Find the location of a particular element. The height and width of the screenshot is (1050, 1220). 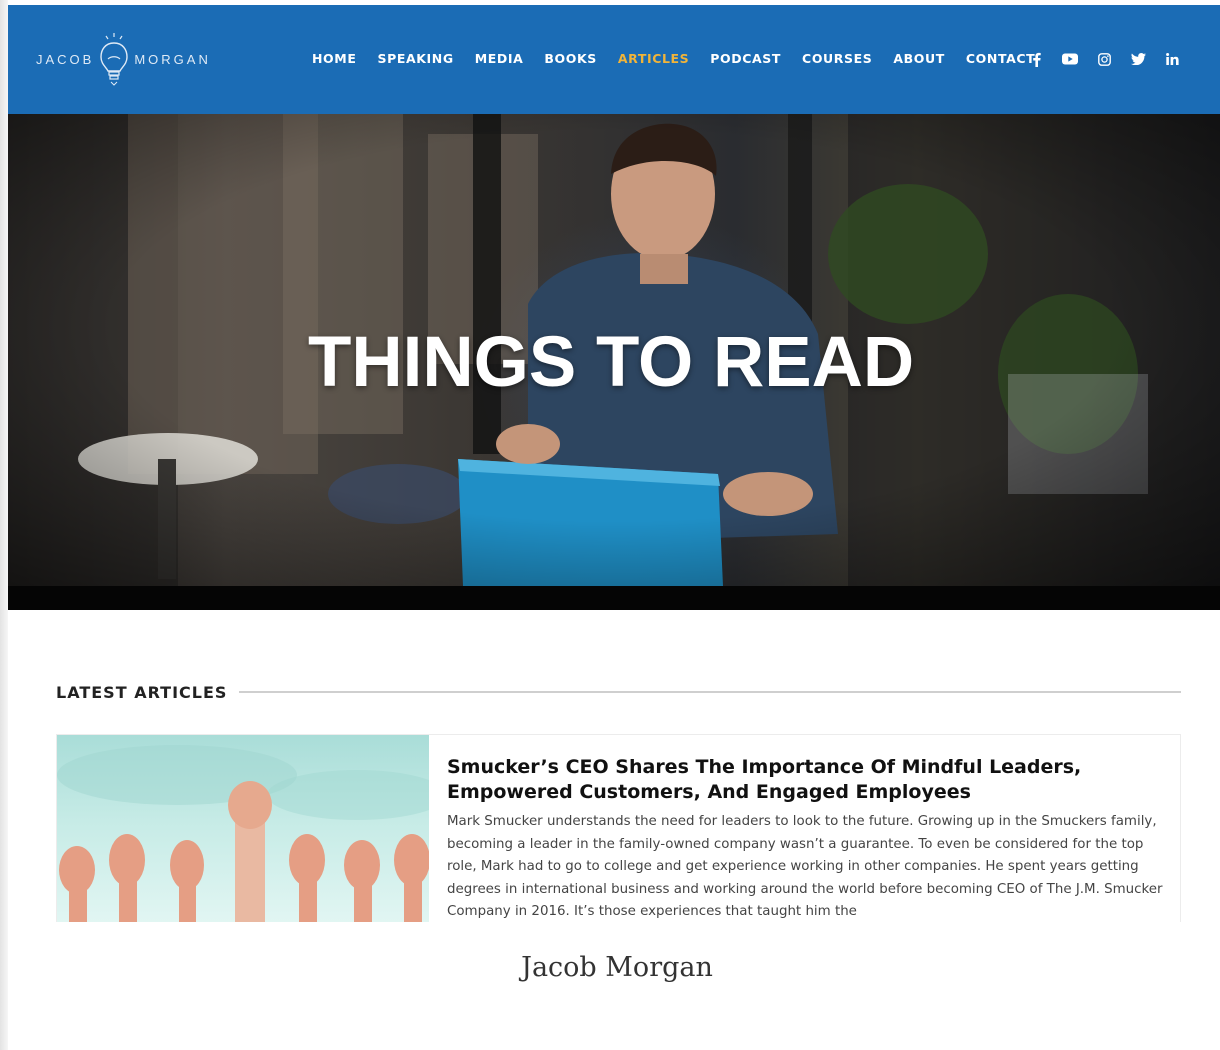

raised-hands-image is located at coordinates (243, 833).